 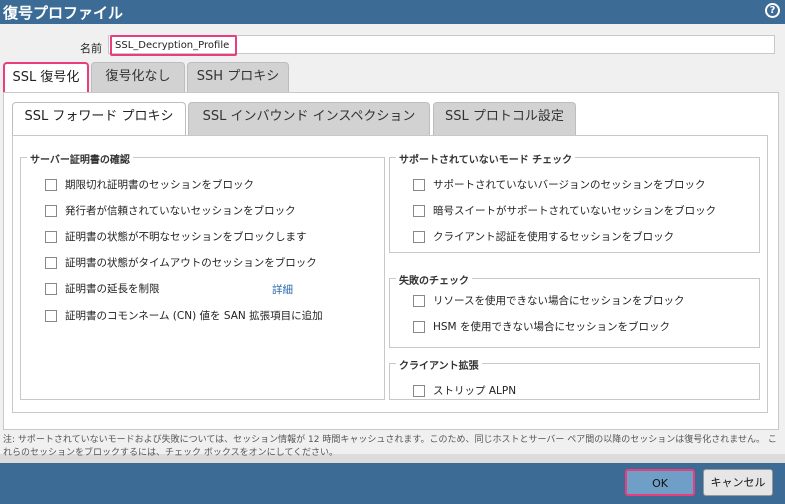 I want to click on tab-ssh-proxy: SSH プロキシ, so click(x=238, y=77).